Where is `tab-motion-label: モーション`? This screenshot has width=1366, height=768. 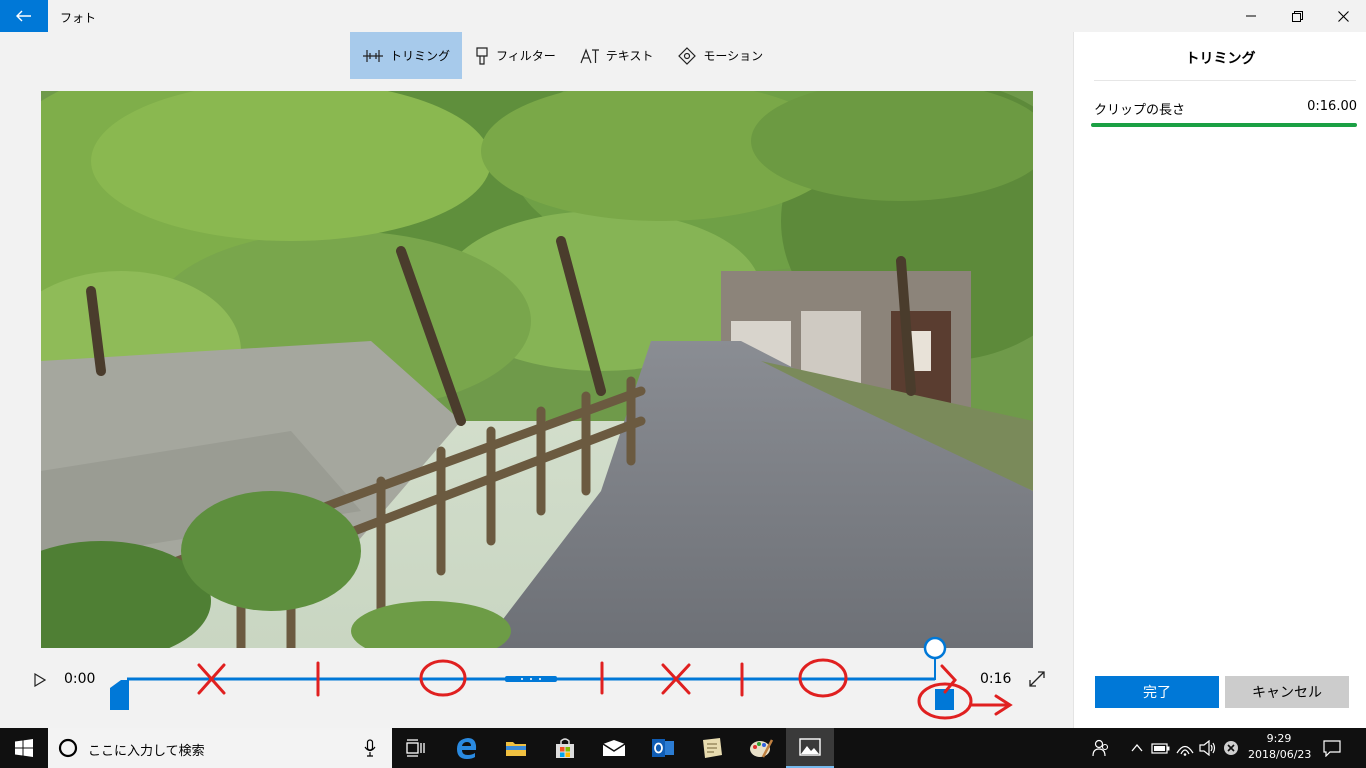
tab-motion-label: モーション is located at coordinates (733, 56).